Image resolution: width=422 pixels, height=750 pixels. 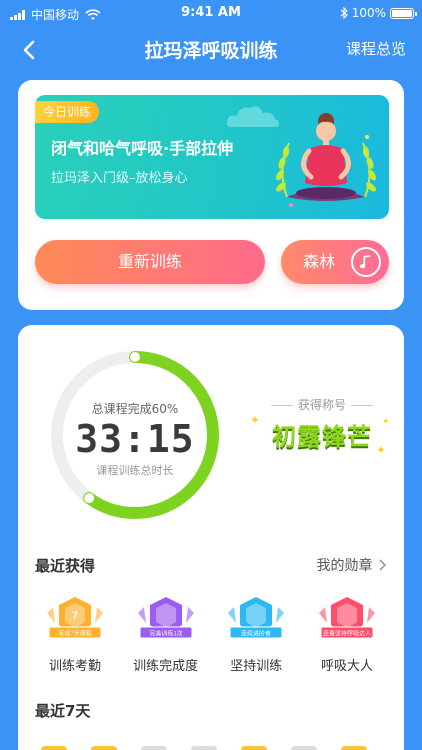 I want to click on music-note-icon, so click(x=366, y=262).